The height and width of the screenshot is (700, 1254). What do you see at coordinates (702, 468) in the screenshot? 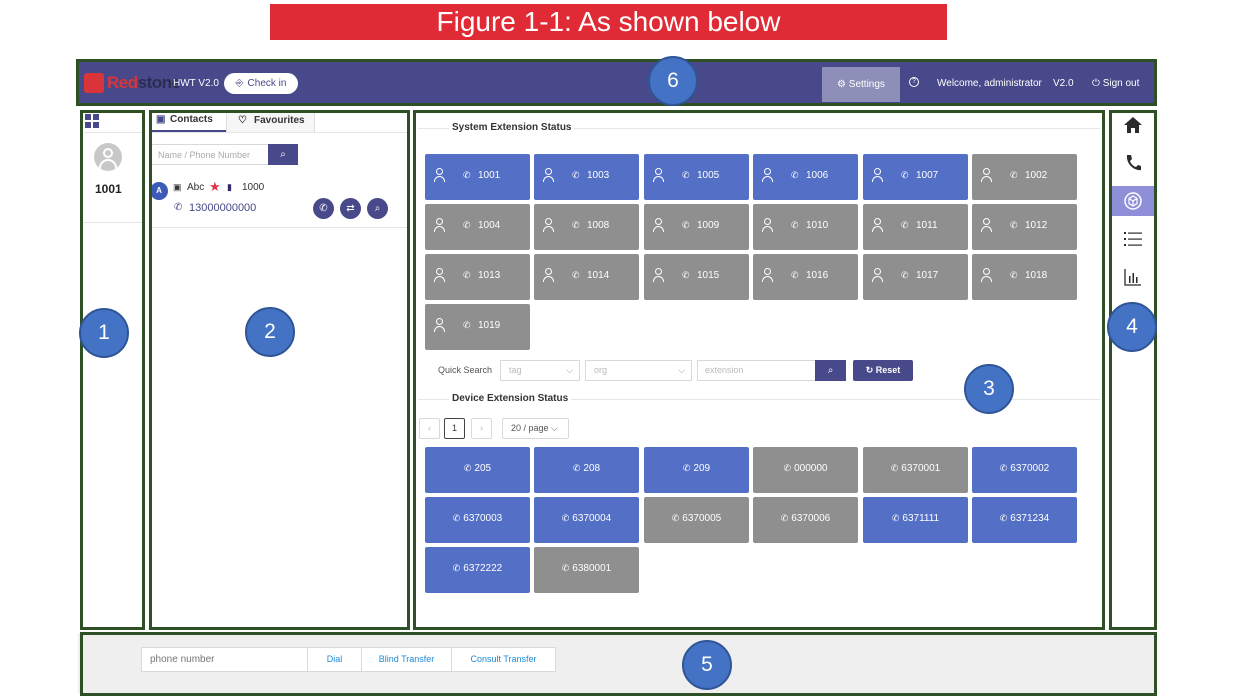
I see `extension-number: 209` at bounding box center [702, 468].